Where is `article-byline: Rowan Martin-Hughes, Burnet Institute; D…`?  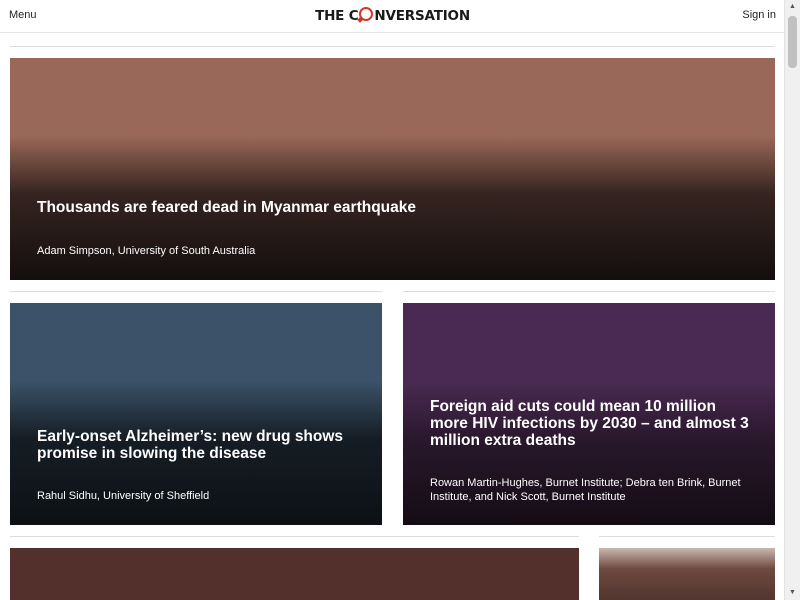 article-byline: Rowan Martin-Hughes, Burnet Institute; D… is located at coordinates (585, 490).